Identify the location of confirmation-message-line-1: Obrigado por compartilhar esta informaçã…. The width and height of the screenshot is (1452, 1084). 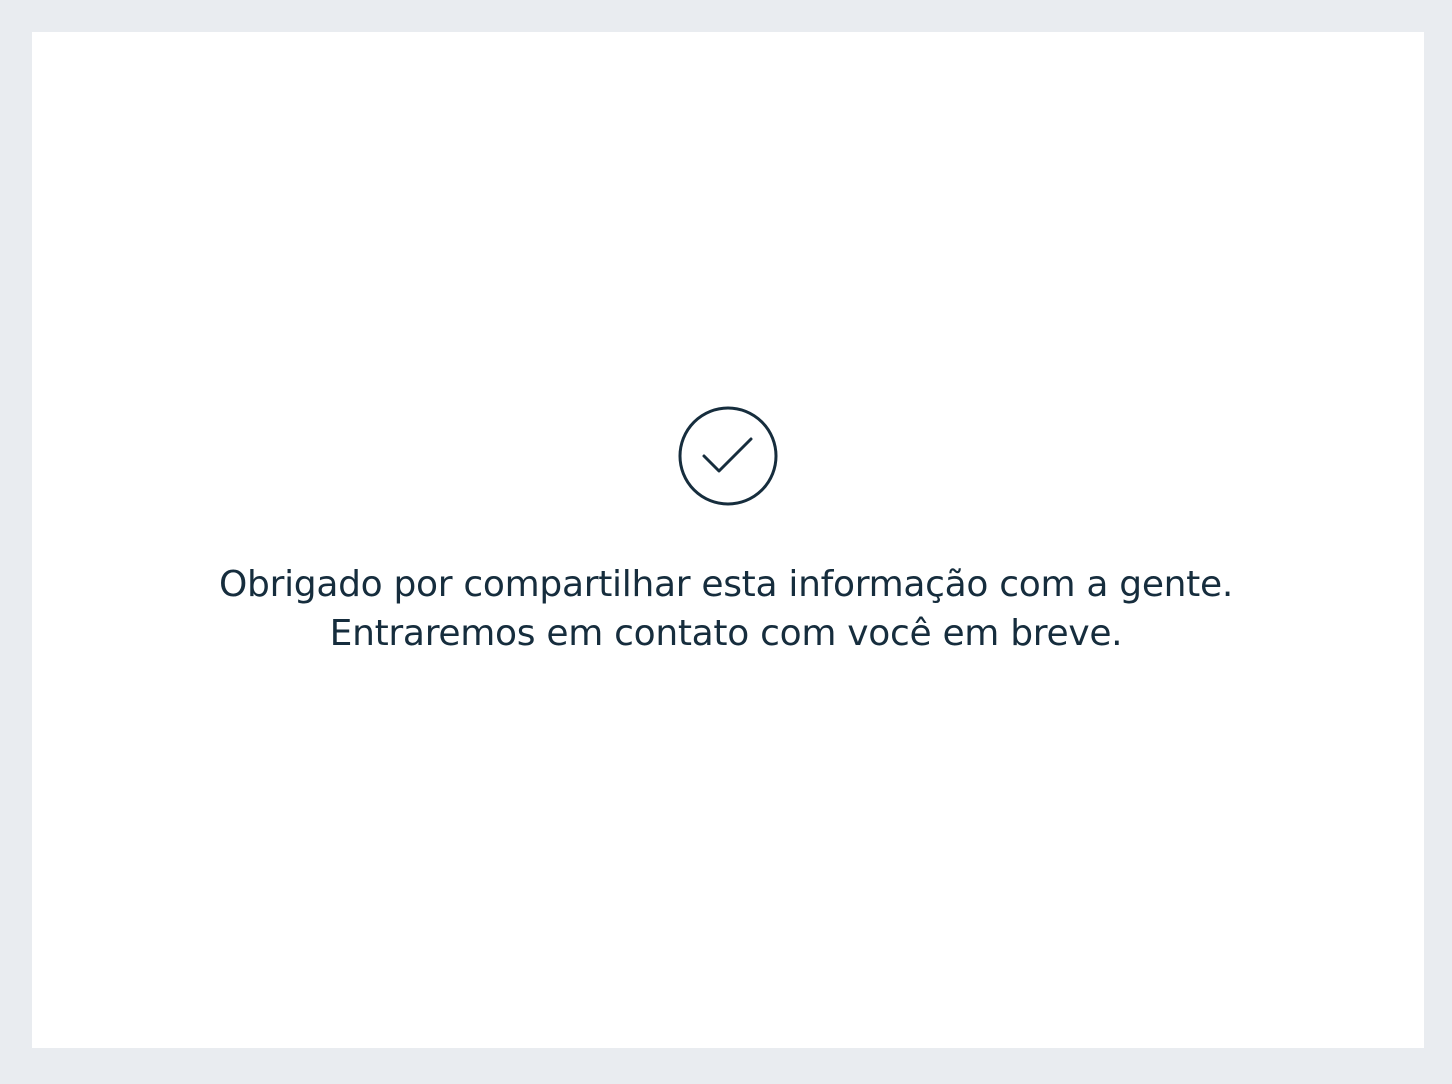
(725, 584).